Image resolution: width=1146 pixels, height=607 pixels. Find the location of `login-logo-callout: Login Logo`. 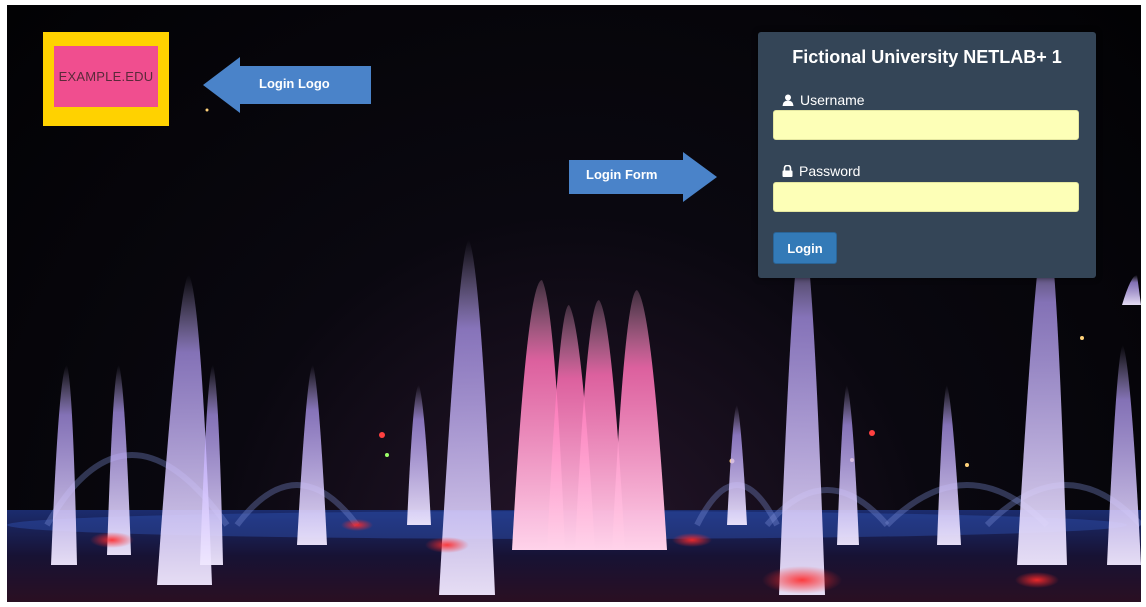

login-logo-callout: Login Logo is located at coordinates (287, 85).